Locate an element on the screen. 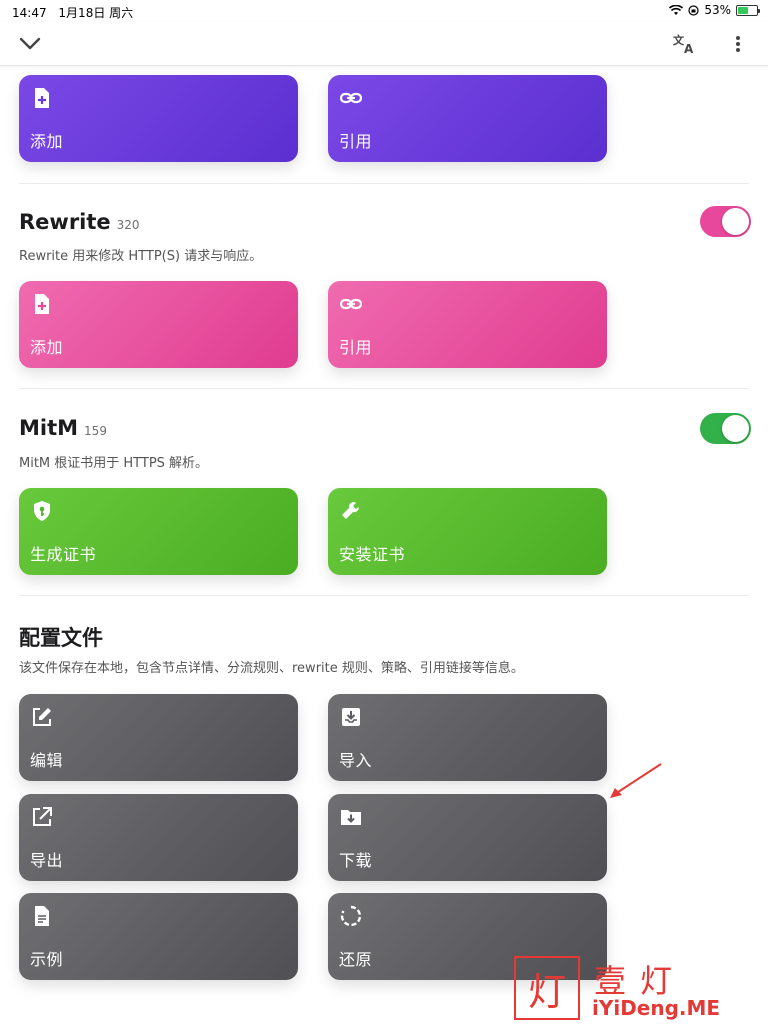 The image size is (768, 1024). rewrite-toggle is located at coordinates (725, 221).